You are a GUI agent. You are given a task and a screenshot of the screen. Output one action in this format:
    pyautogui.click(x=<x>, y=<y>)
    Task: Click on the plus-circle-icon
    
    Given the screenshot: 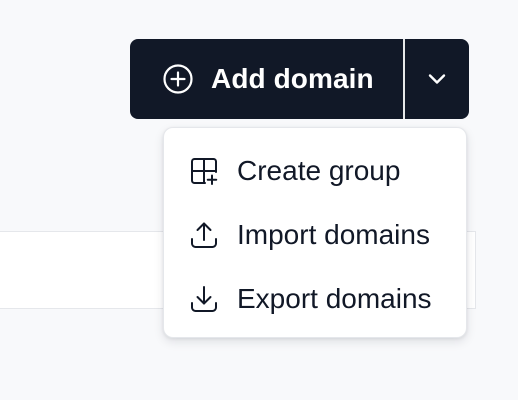 What is the action you would take?
    pyautogui.click(x=178, y=79)
    